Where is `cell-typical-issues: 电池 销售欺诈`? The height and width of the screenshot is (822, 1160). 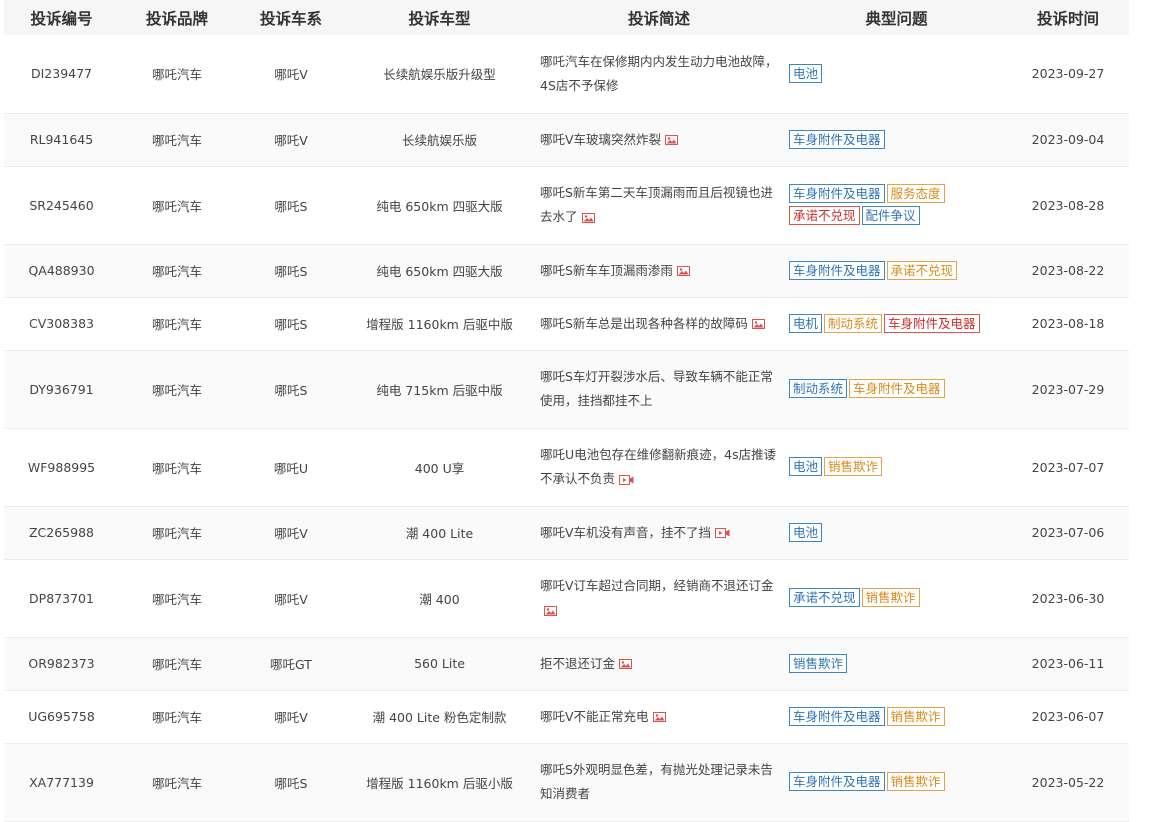
cell-typical-issues: 电池 销售欺诈 is located at coordinates (896, 467).